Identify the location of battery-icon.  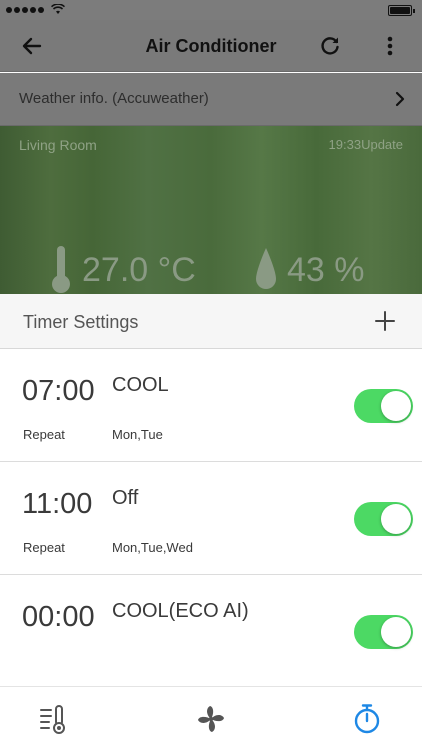
(401, 10).